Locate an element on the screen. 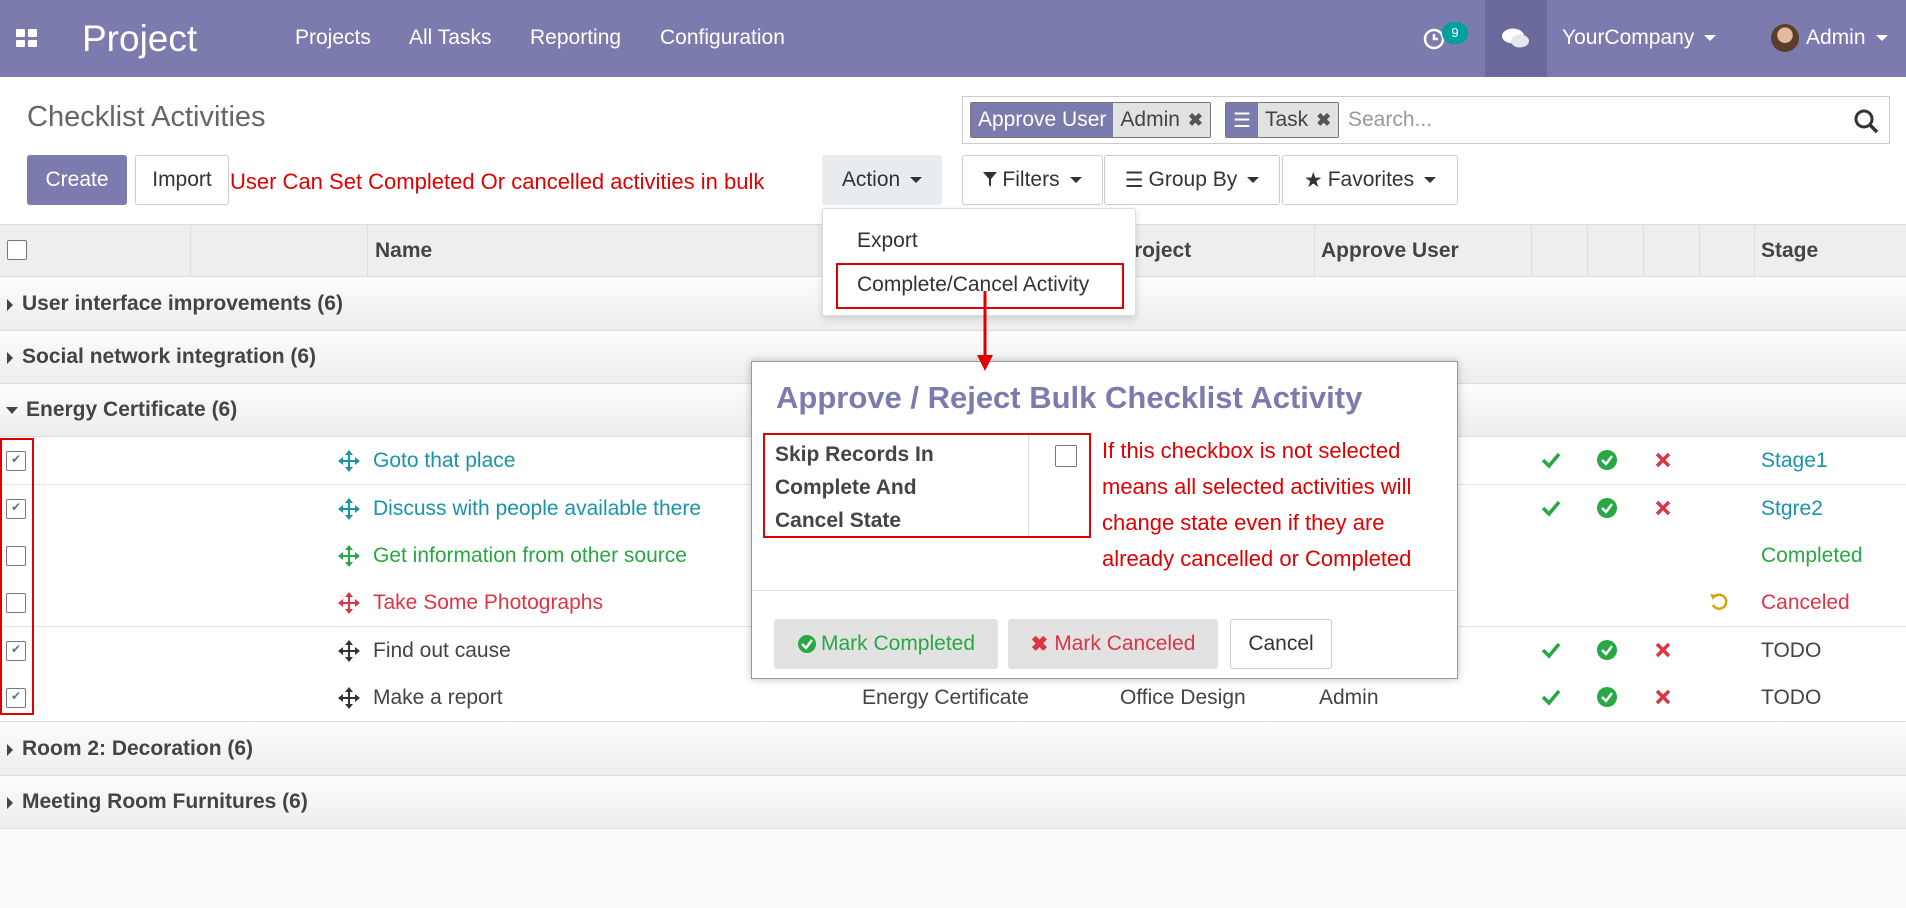 Image resolution: width=1906 pixels, height=908 pixels. filters-label: Filters is located at coordinates (1031, 179).